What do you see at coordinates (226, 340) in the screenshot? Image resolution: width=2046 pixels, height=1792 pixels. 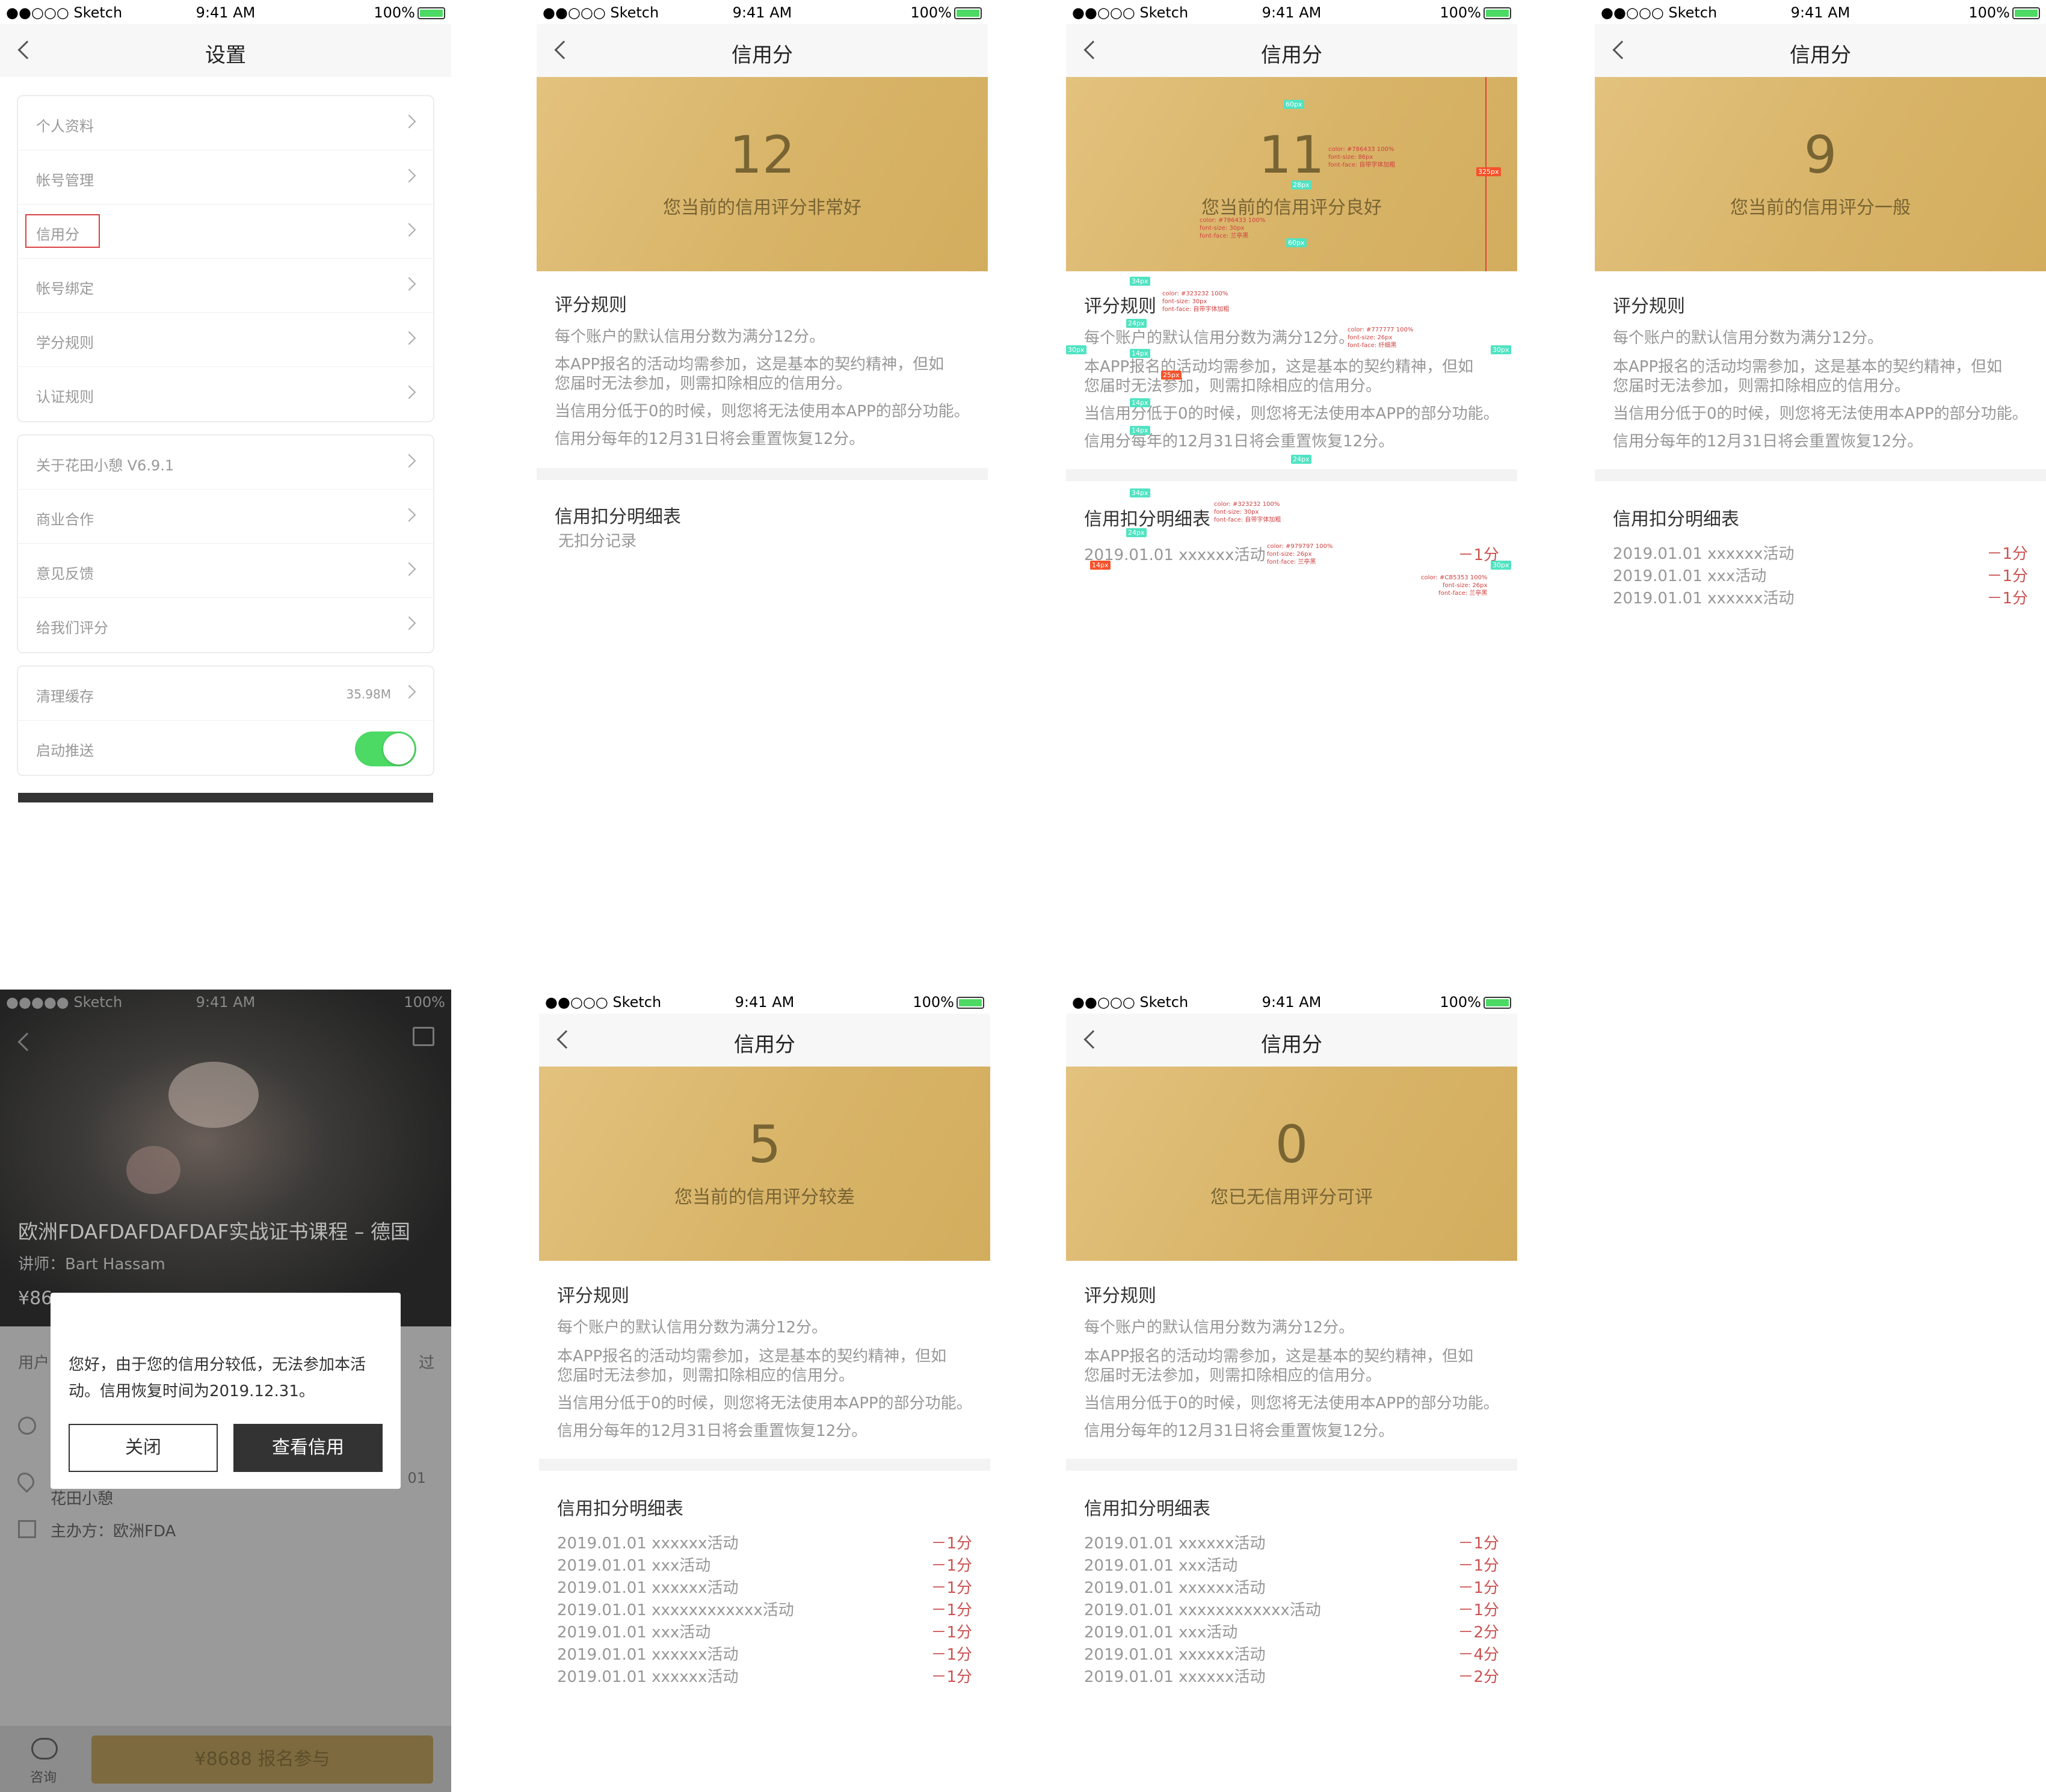 I see `settings-item-credit-rules: 学分规则` at bounding box center [226, 340].